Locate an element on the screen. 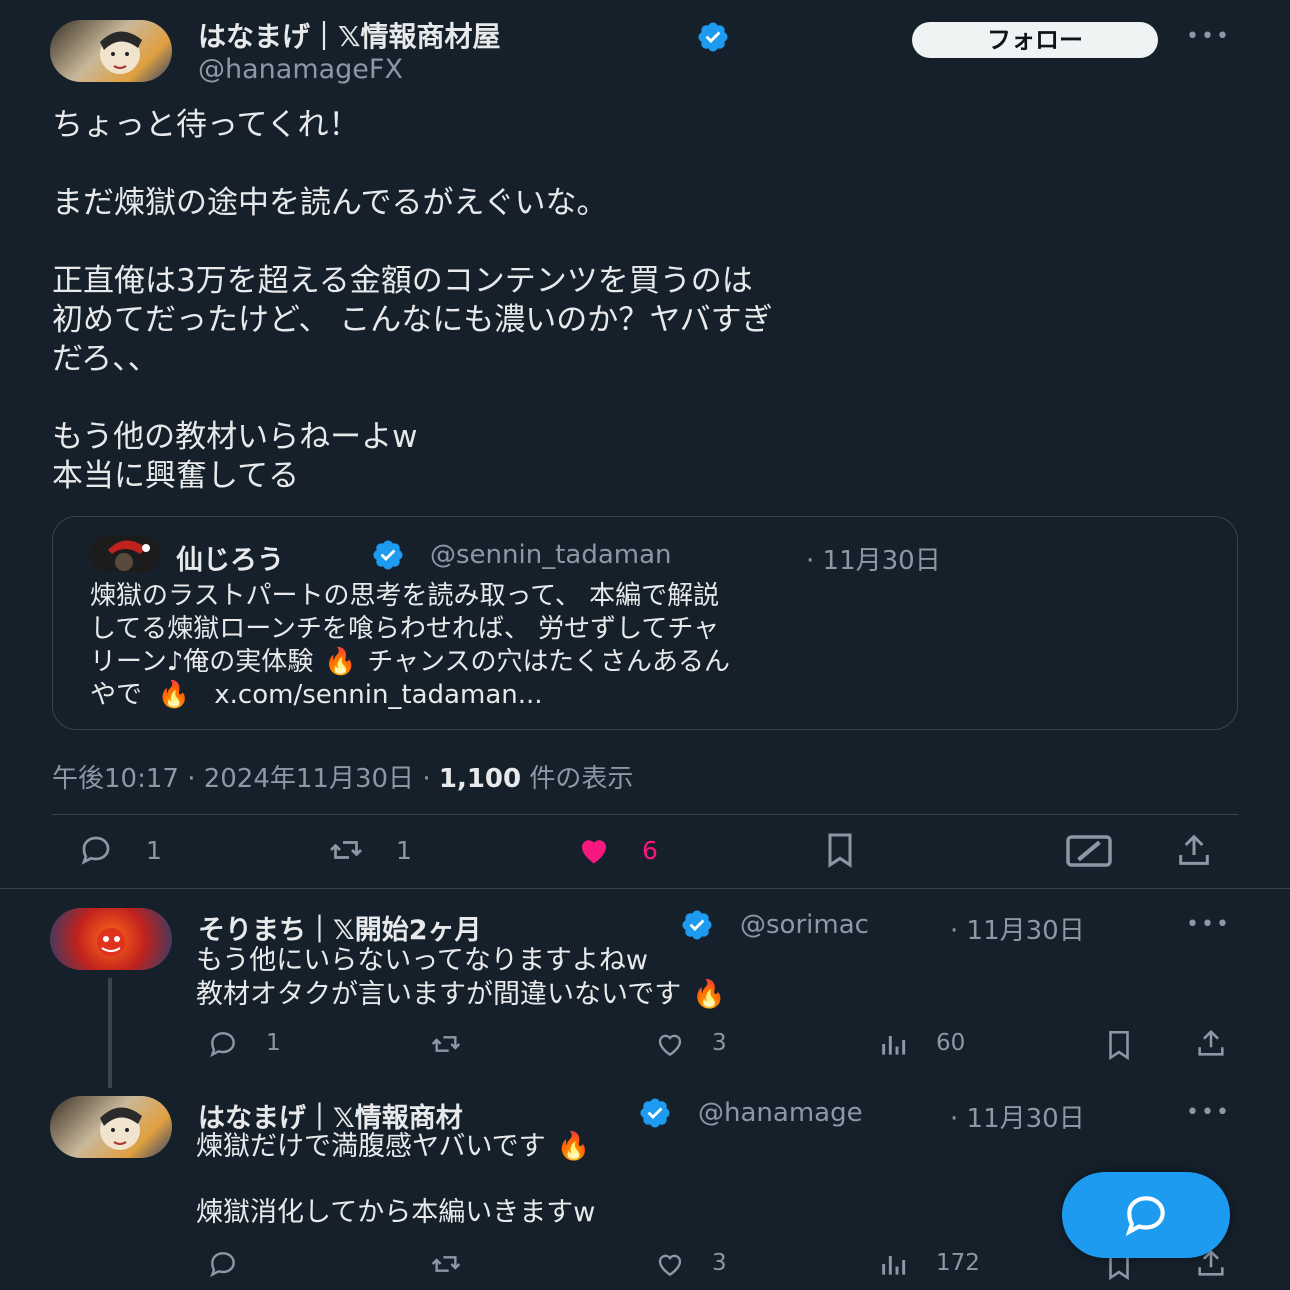 This screenshot has height=1290, width=1290. tweet-line: ちょっと待ってくれ！ is located at coordinates (206, 125).